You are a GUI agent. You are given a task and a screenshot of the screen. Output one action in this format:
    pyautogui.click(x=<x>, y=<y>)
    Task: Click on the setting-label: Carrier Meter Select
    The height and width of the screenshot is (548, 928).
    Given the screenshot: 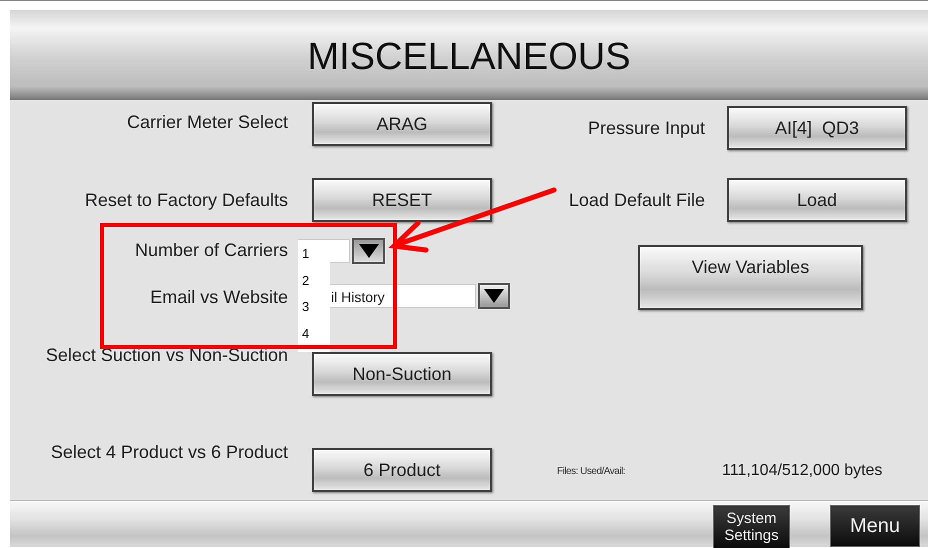 What is the action you would take?
    pyautogui.click(x=207, y=122)
    